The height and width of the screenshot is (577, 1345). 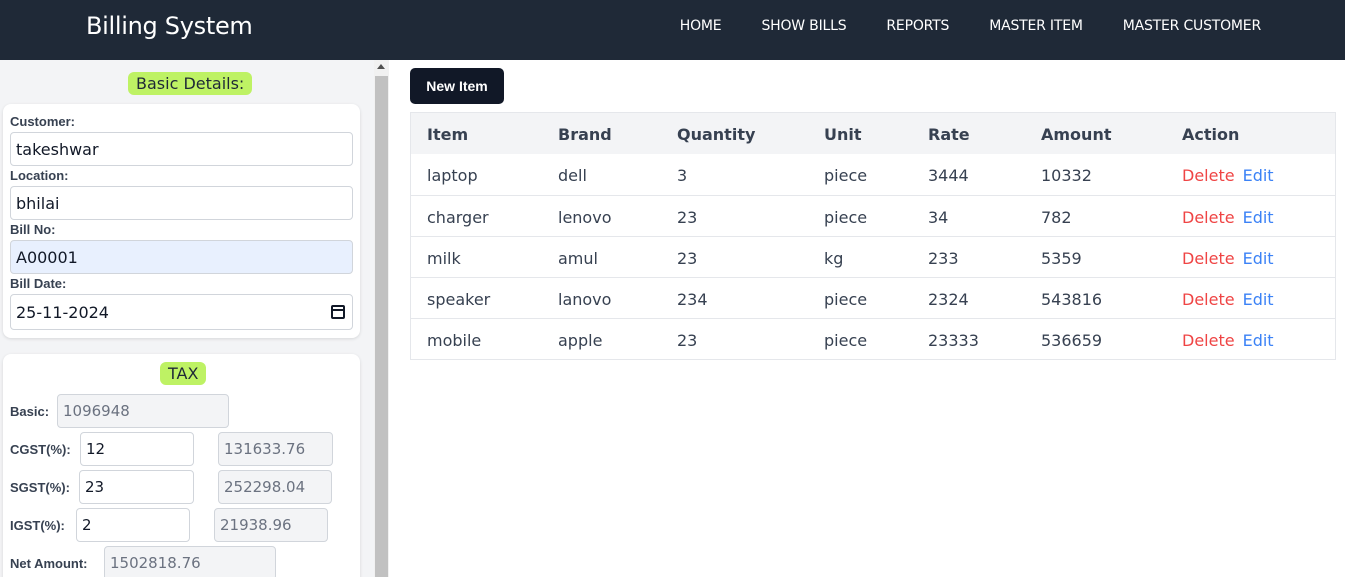 I want to click on cell-item: speaker, so click(x=459, y=299).